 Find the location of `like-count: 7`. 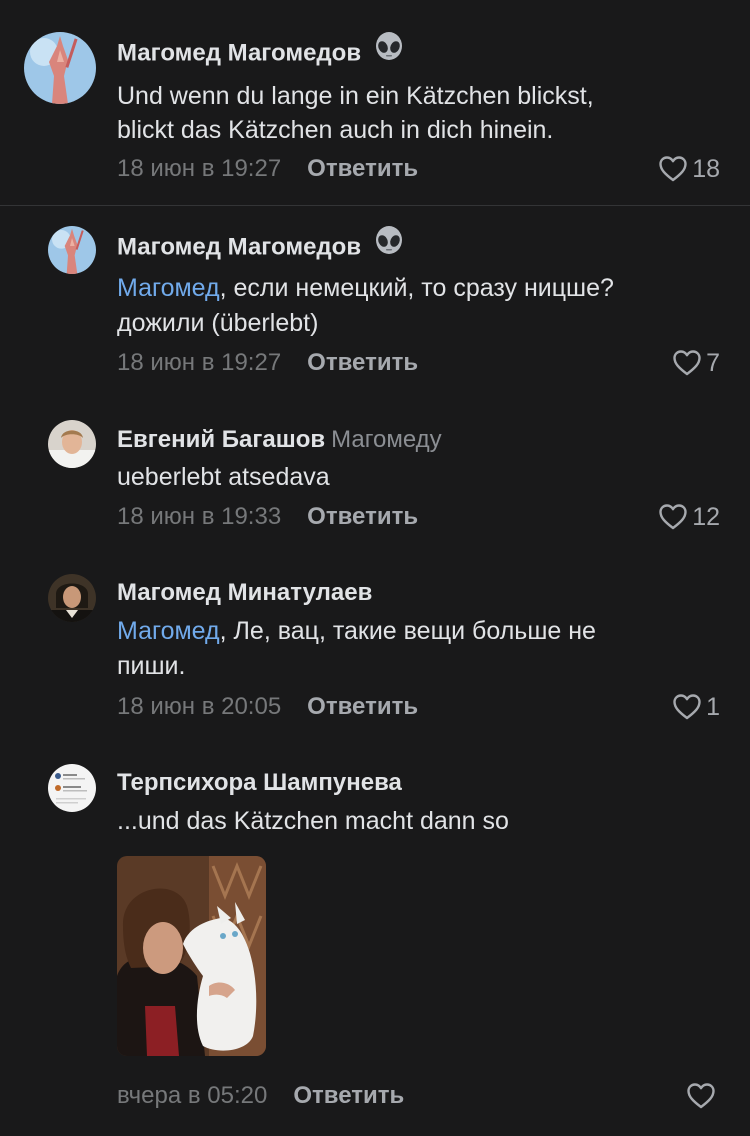

like-count: 7 is located at coordinates (713, 362).